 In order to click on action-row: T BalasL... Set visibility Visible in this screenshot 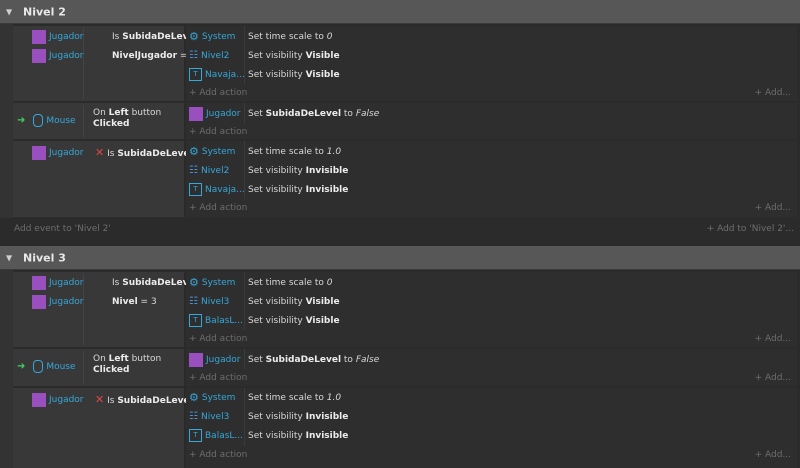, I will do `click(491, 320)`.